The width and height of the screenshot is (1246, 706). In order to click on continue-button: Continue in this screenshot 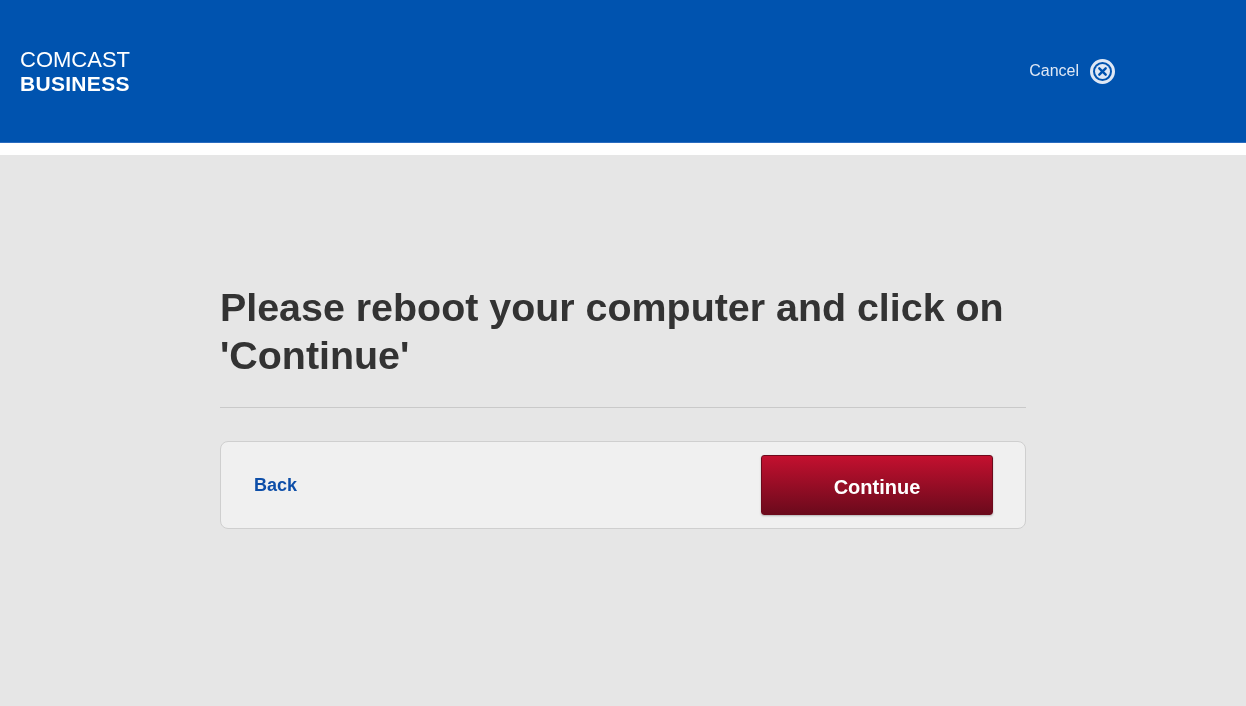, I will do `click(877, 485)`.